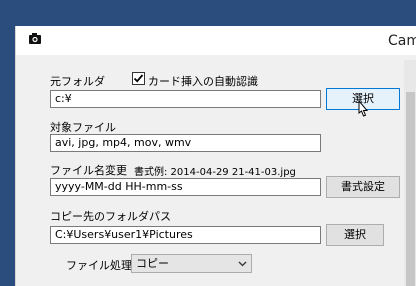  What do you see at coordinates (185, 235) in the screenshot?
I see `copy-dest-field: C:¥Users¥user1¥Pictures` at bounding box center [185, 235].